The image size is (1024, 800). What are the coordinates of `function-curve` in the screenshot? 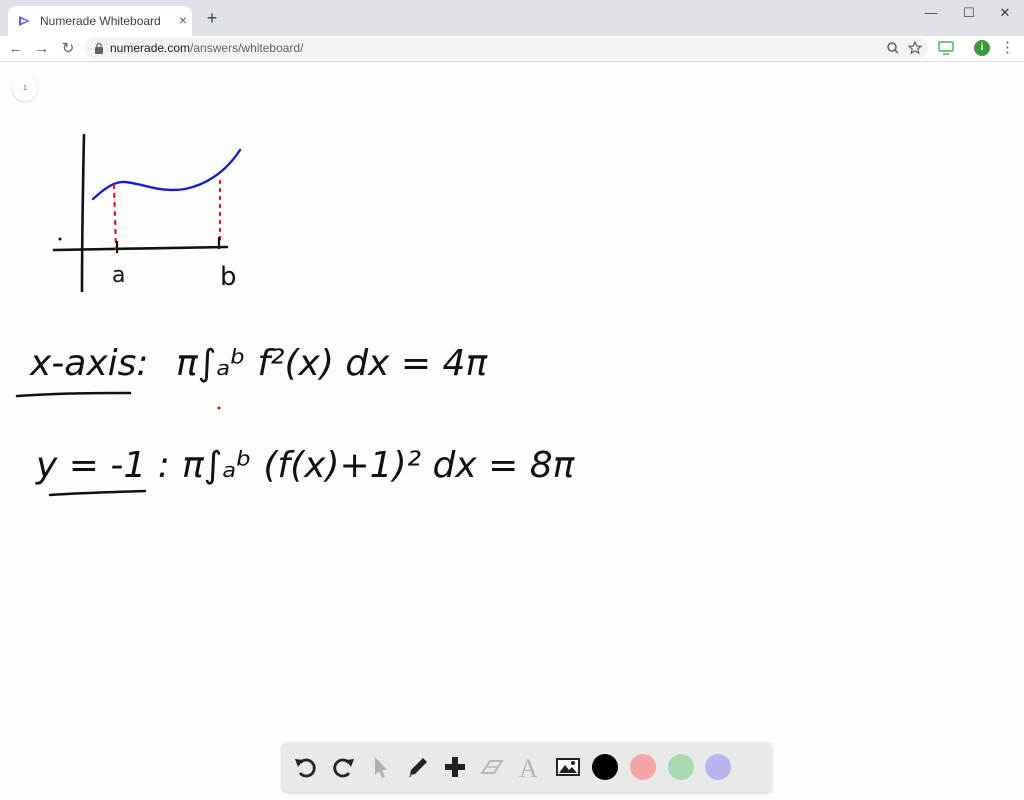 It's located at (166, 174).